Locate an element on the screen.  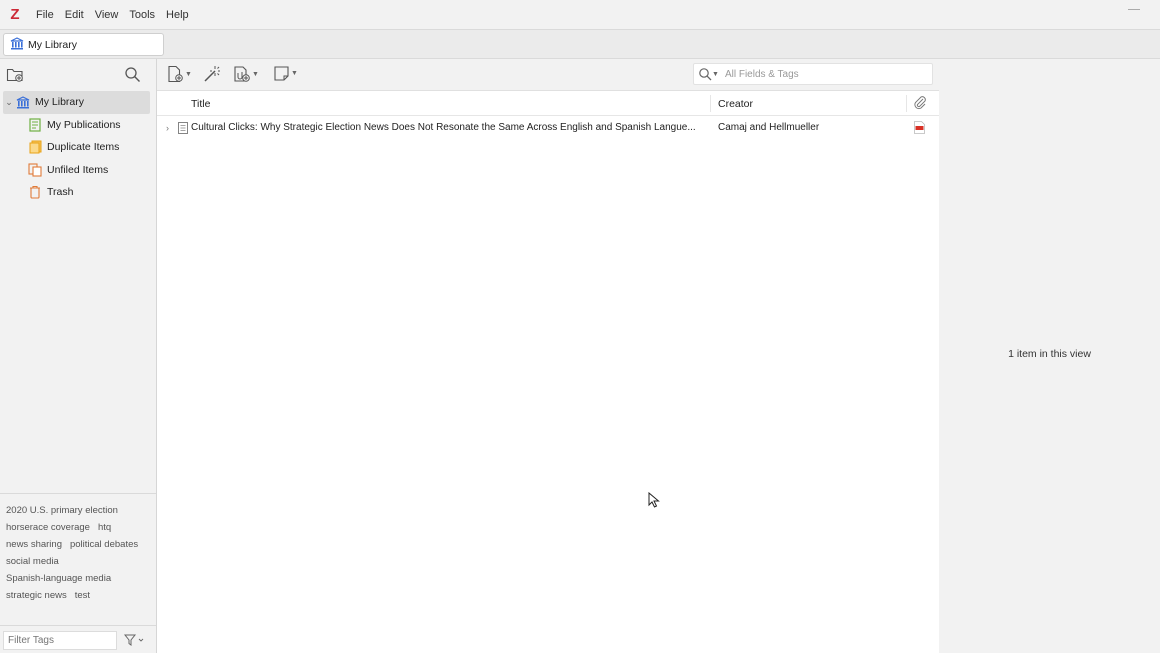
chevron-down-icon: ⌄ is located at coordinates (9, 102).